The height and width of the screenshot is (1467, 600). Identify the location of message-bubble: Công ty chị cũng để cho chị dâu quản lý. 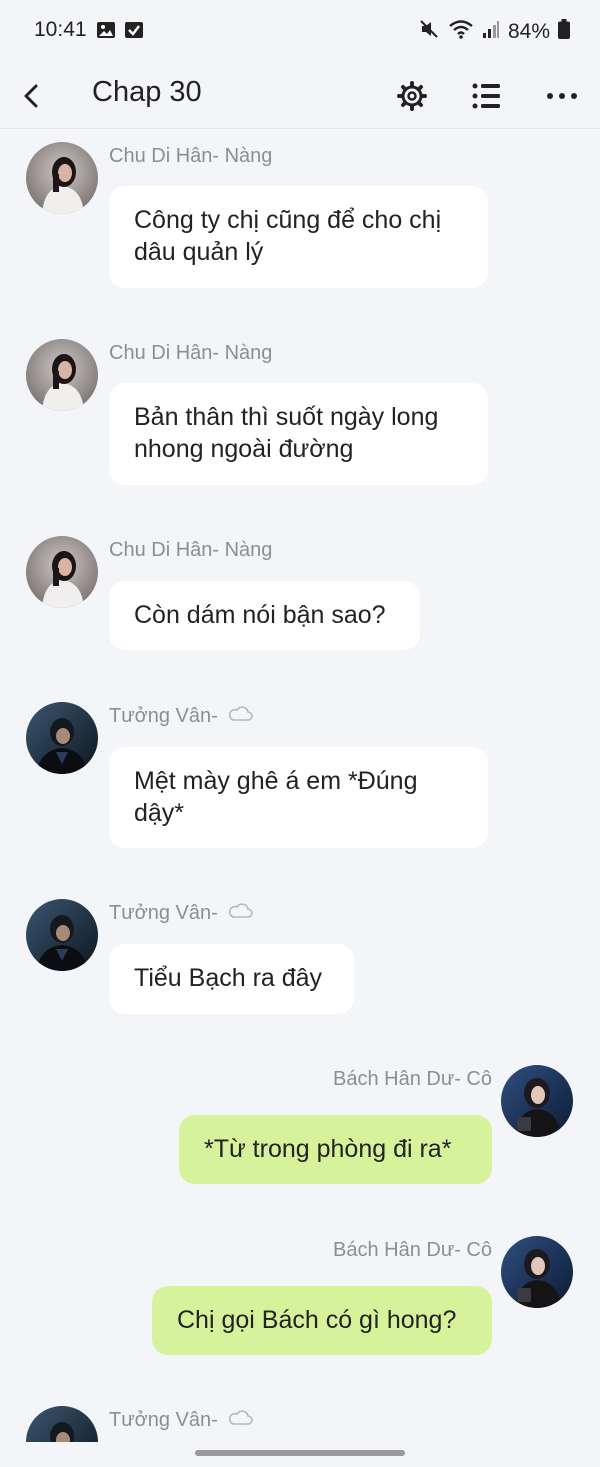
(298, 237).